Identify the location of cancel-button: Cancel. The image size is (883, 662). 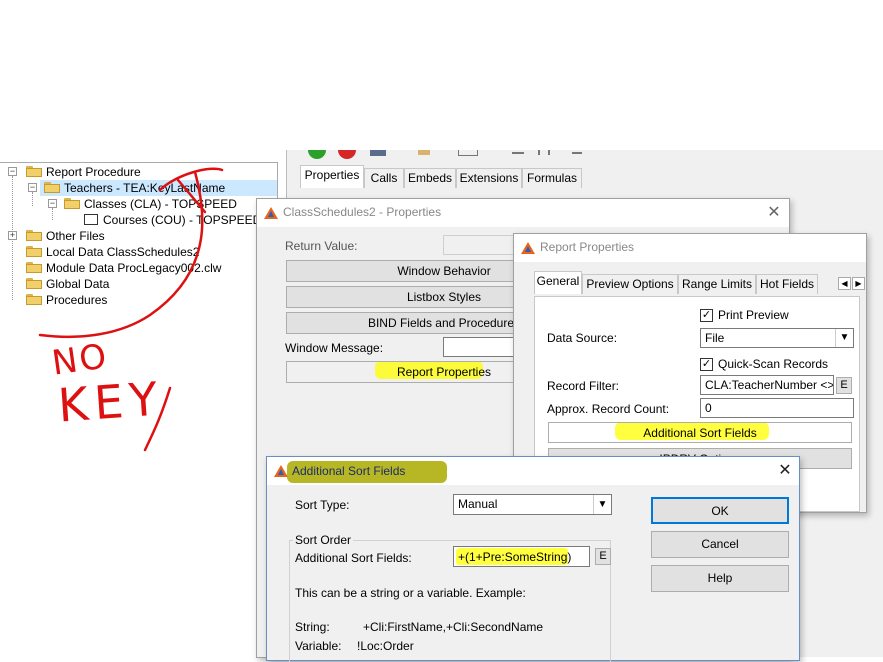
(720, 544).